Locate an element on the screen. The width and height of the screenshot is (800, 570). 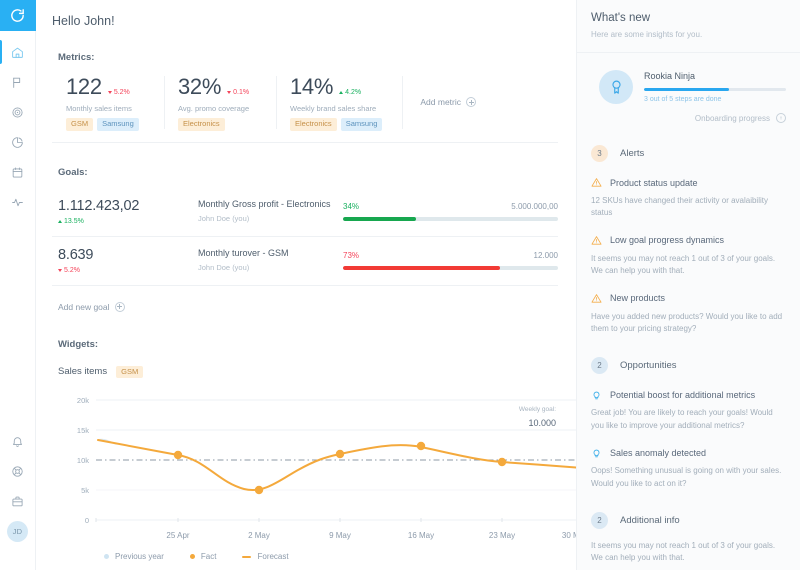
data-point-2may is located at coordinates (259, 490).